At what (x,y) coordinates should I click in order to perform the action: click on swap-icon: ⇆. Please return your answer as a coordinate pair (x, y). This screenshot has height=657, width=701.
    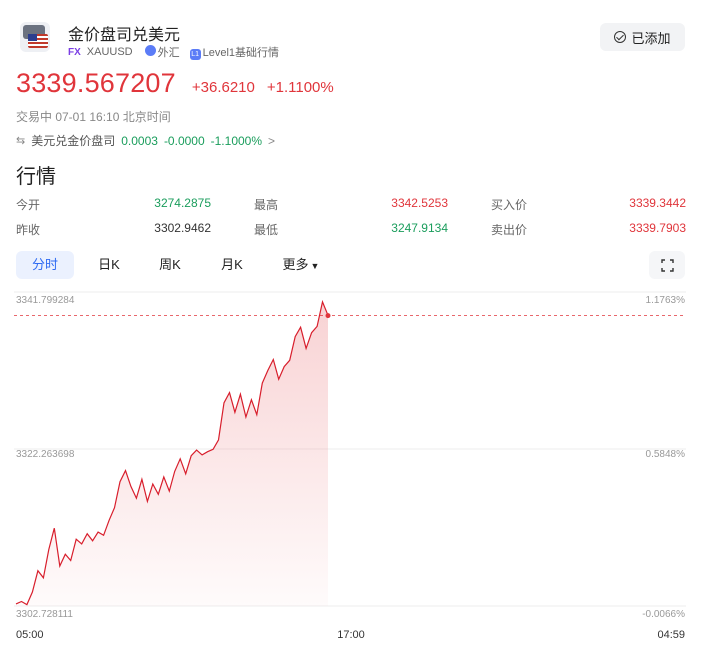
    Looking at the image, I should click on (21, 141).